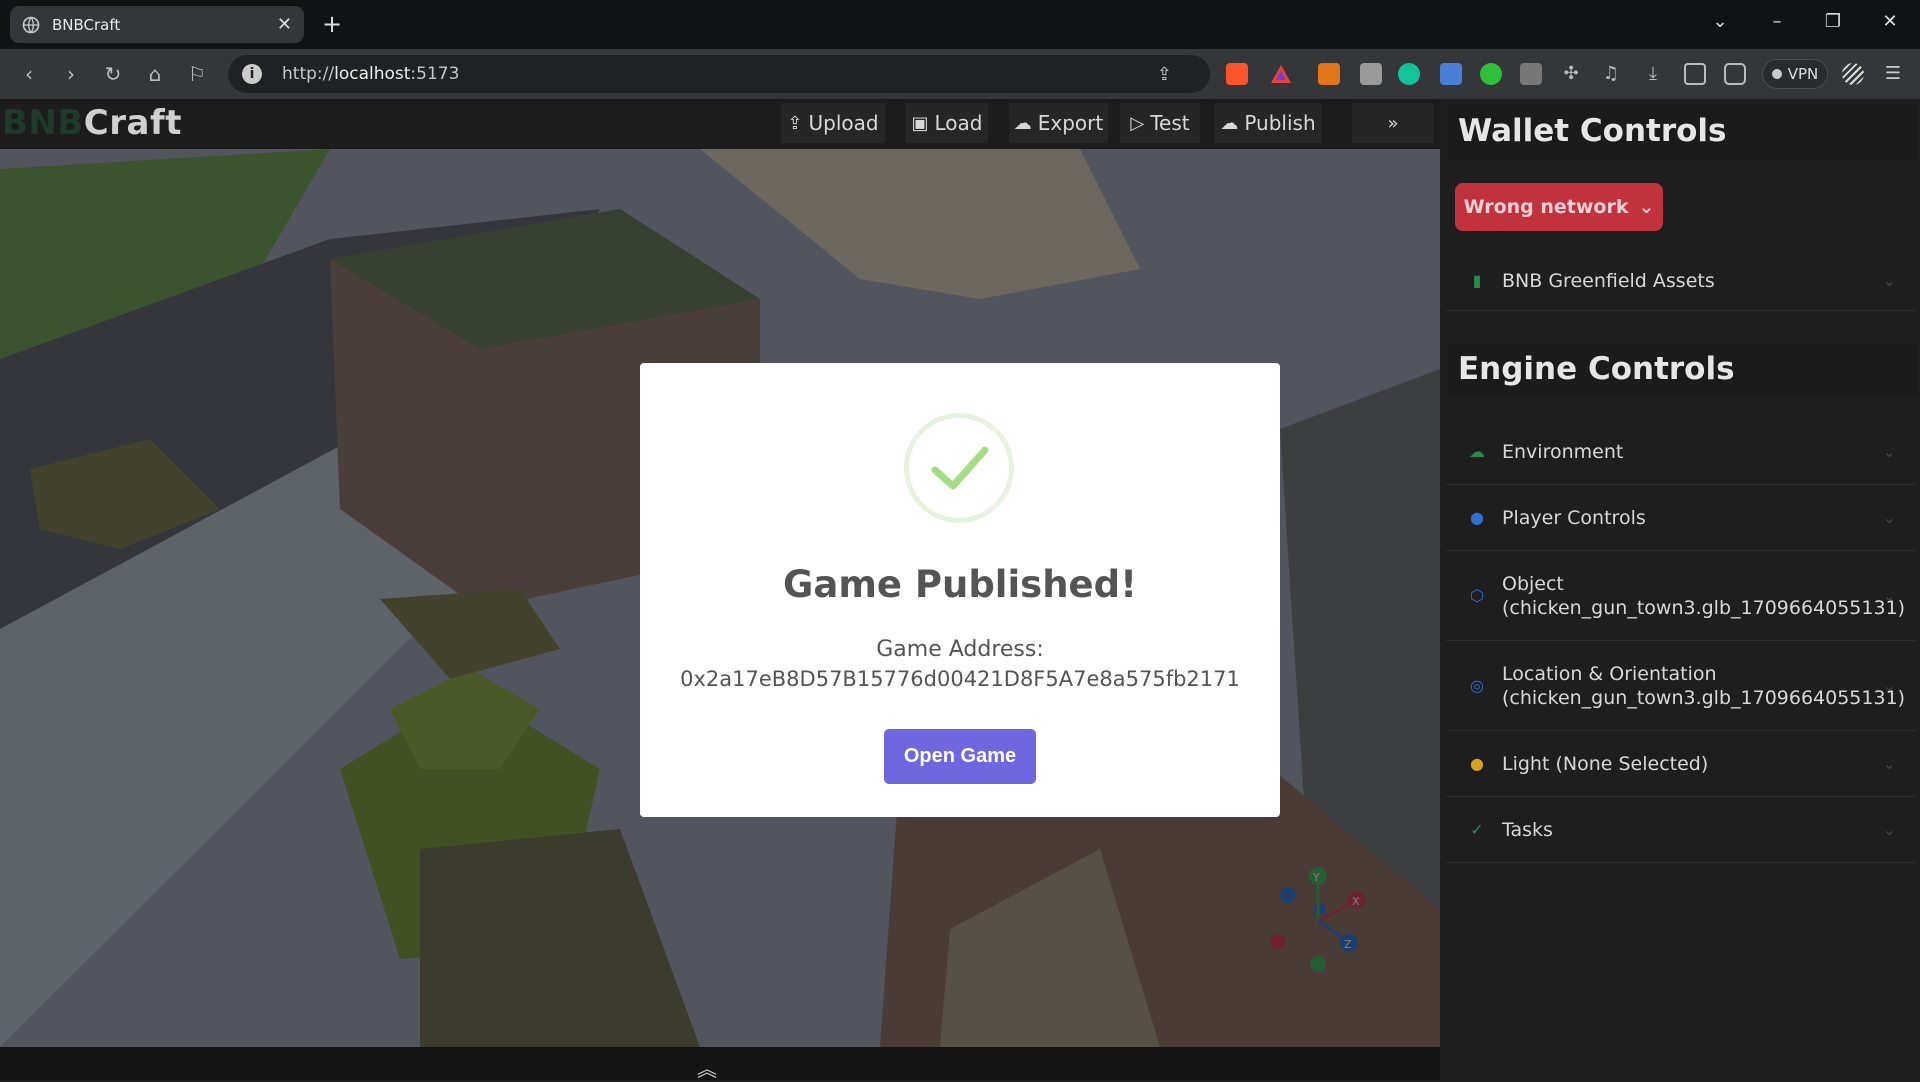  What do you see at coordinates (1833, 22) in the screenshot?
I see `restore-icon: ❐` at bounding box center [1833, 22].